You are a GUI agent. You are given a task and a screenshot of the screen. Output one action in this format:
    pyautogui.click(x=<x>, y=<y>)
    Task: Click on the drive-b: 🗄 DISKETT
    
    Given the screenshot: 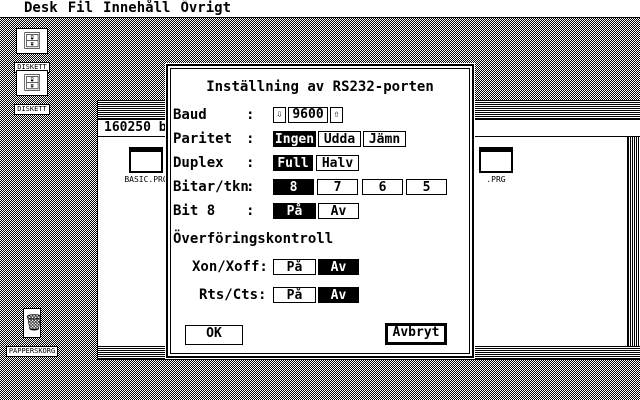 What is the action you would take?
    pyautogui.click(x=32, y=92)
    